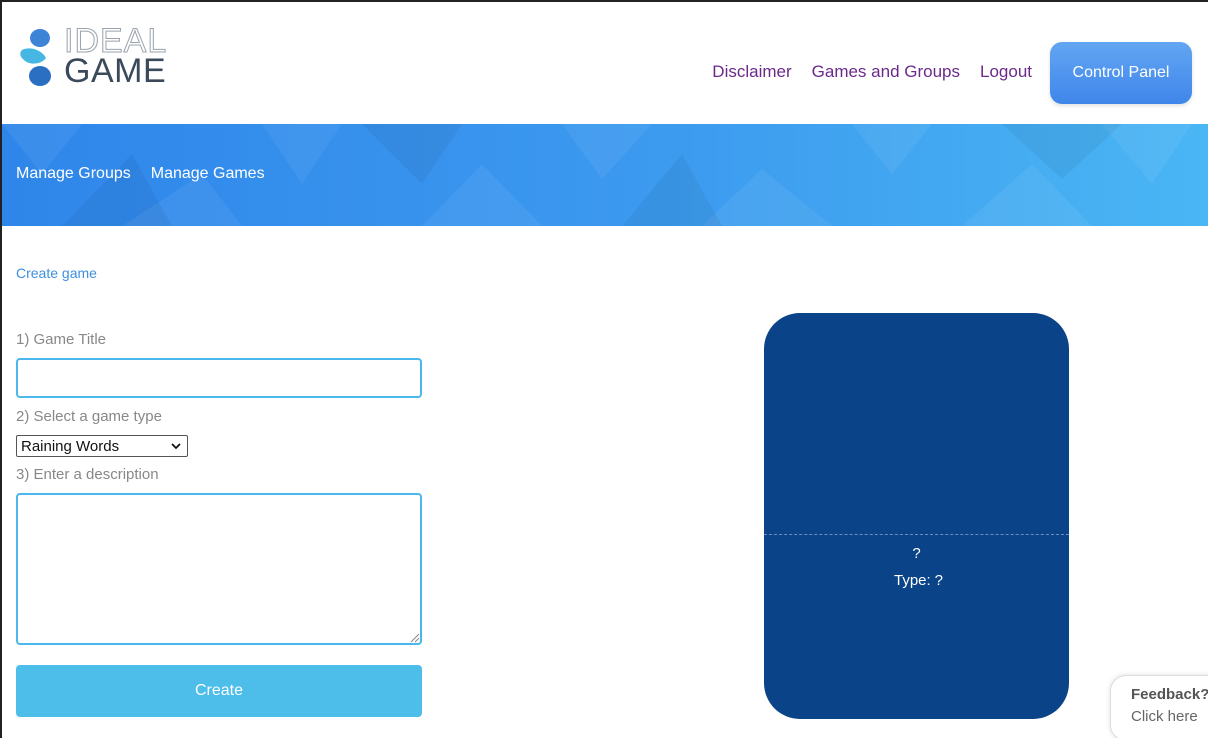 The width and height of the screenshot is (1208, 738). Describe the element at coordinates (1164, 716) in the screenshot. I see `feedback-subtitle: Click here` at that location.